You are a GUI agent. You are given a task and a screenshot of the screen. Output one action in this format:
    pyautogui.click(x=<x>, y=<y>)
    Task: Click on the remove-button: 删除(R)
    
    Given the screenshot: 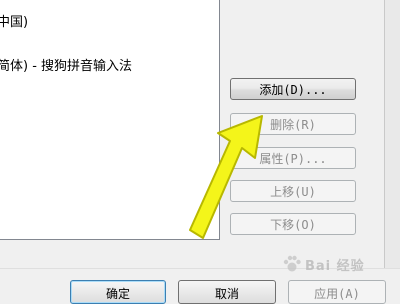 What is the action you would take?
    pyautogui.click(x=293, y=124)
    